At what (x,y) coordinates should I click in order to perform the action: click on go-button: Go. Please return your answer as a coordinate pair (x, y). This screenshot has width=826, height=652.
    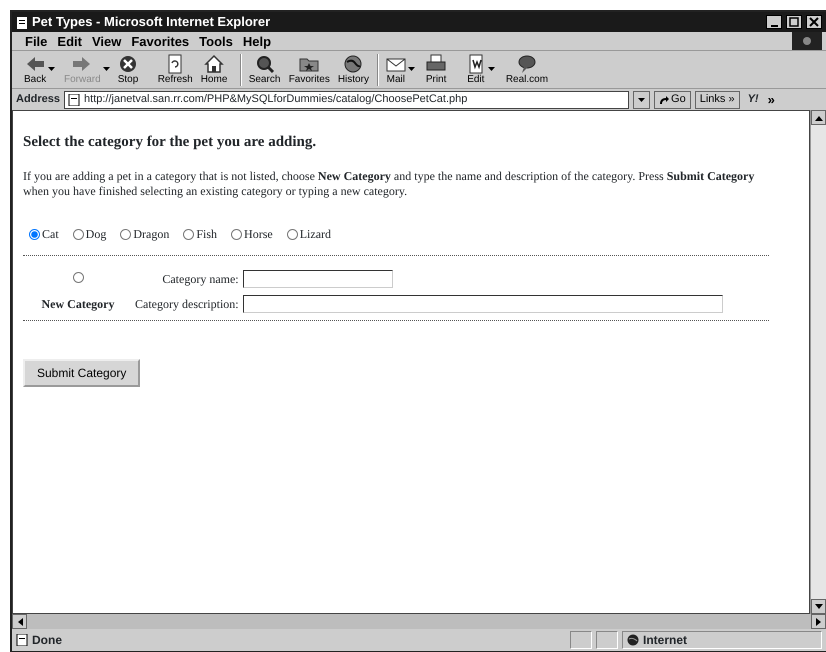
    Looking at the image, I should click on (672, 99).